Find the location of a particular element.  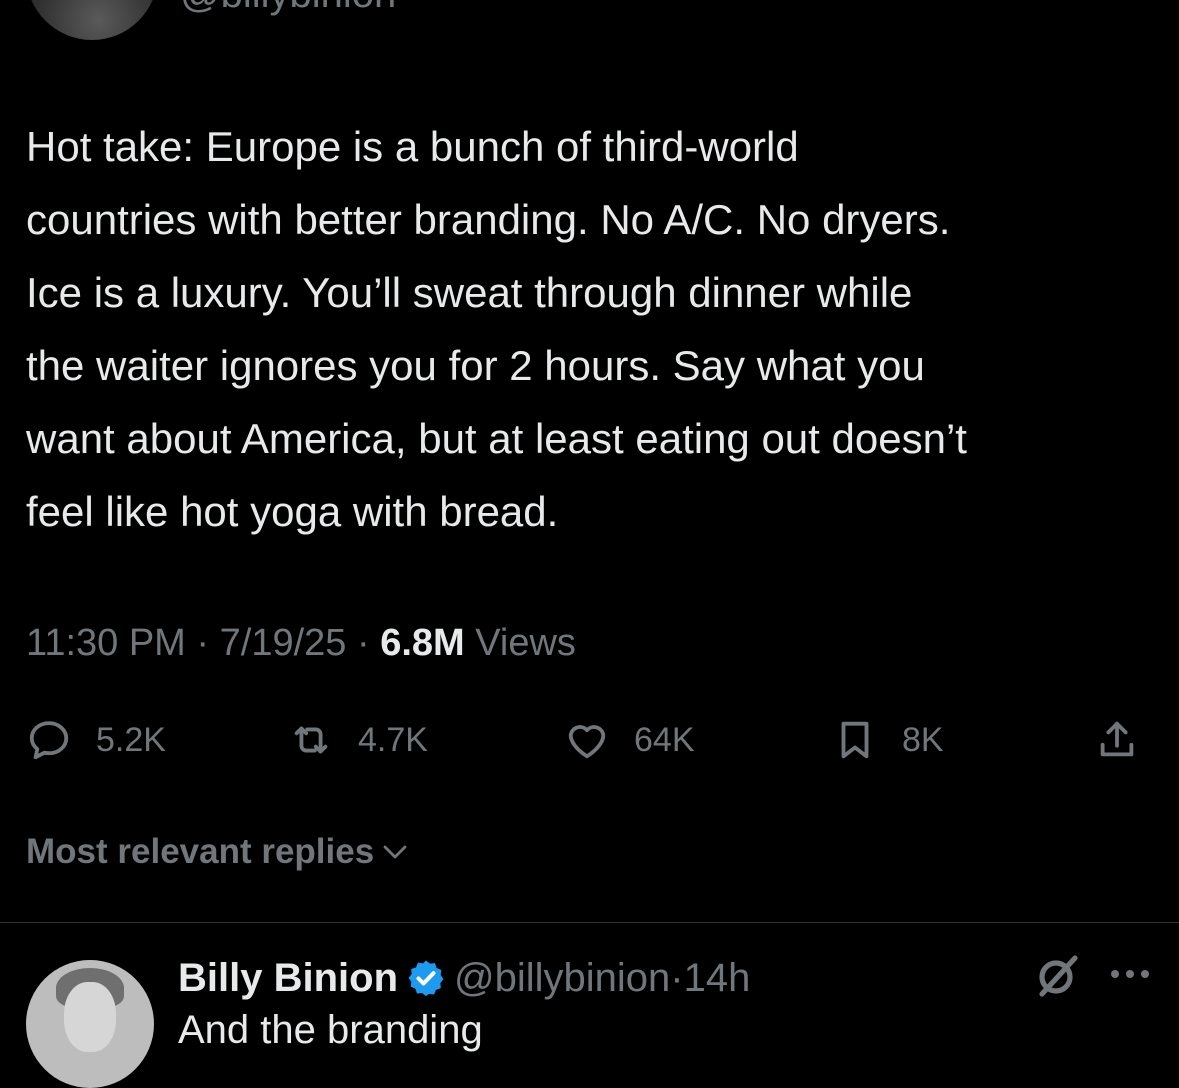

author-handle: @billybinion is located at coordinates (288, 7).